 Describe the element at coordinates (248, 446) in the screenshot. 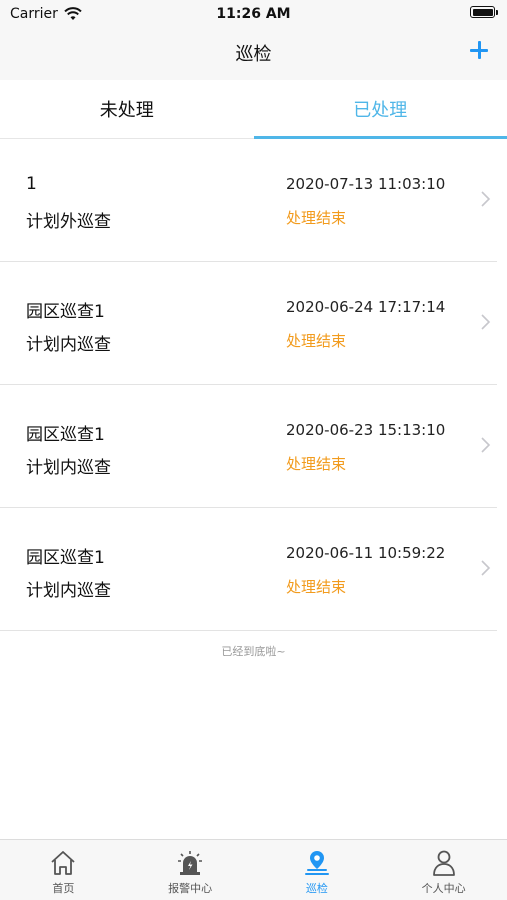

I see `list-item: 园区巡查1 计划内巡查 2020-06-23 15:13:10 处理结束` at that location.